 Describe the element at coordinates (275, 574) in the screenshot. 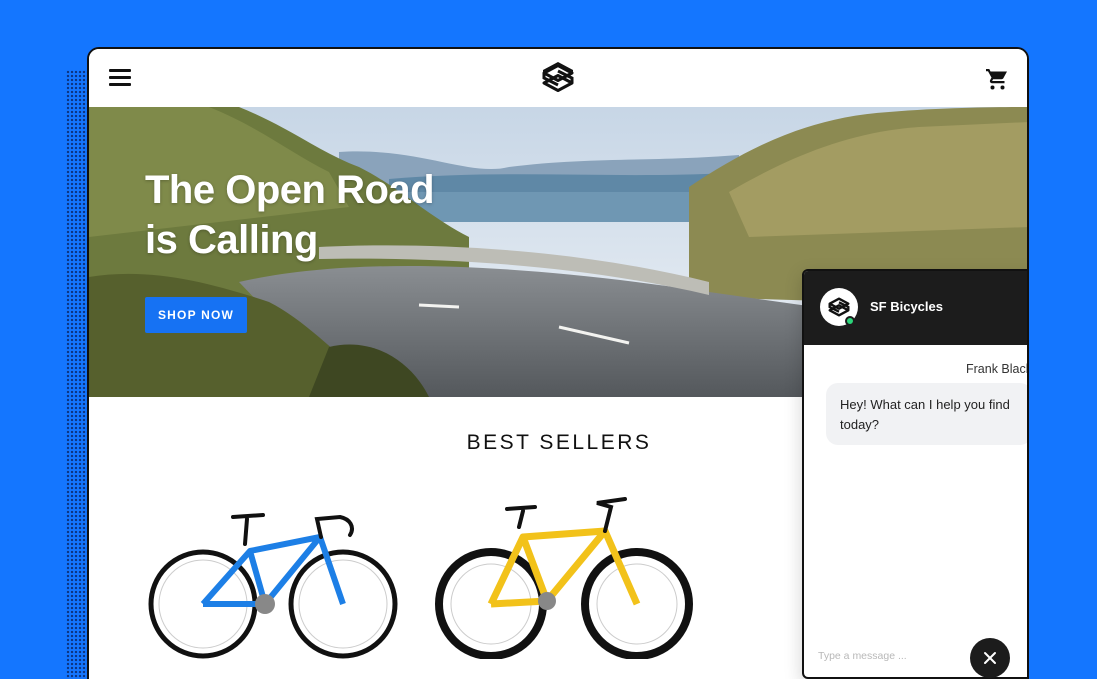

I see `product-blue-road-bike` at that location.